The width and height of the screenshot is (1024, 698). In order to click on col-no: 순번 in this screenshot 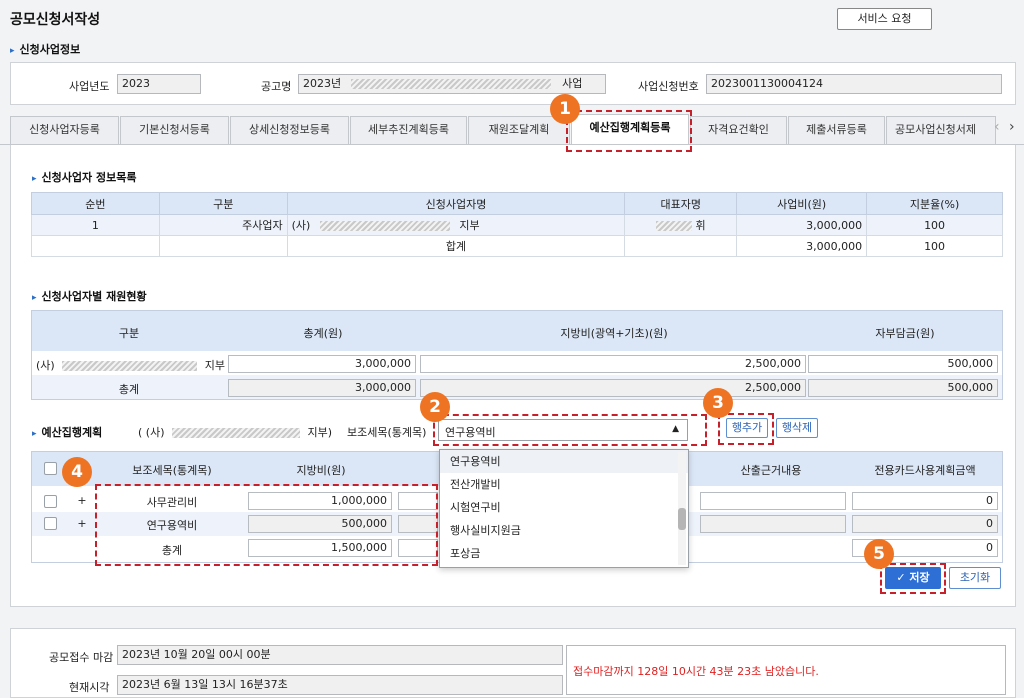, I will do `click(95, 203)`.